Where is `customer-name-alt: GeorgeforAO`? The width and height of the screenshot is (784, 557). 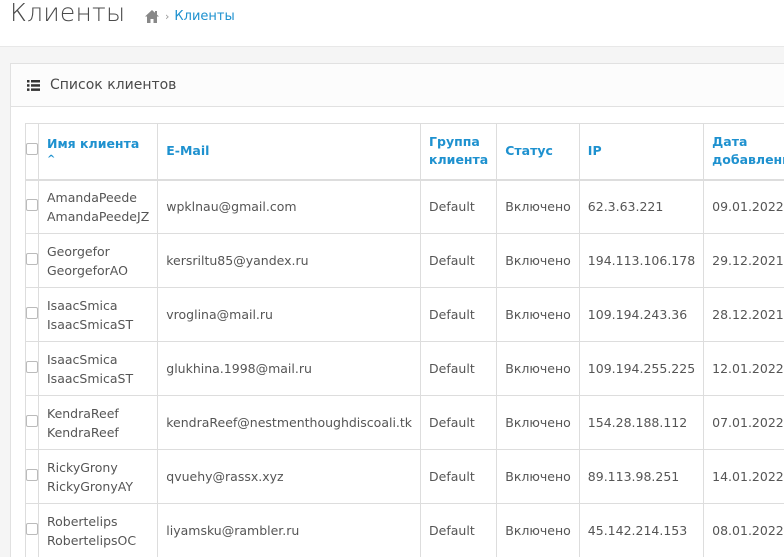
customer-name-alt: GeorgeforAO is located at coordinates (87, 270).